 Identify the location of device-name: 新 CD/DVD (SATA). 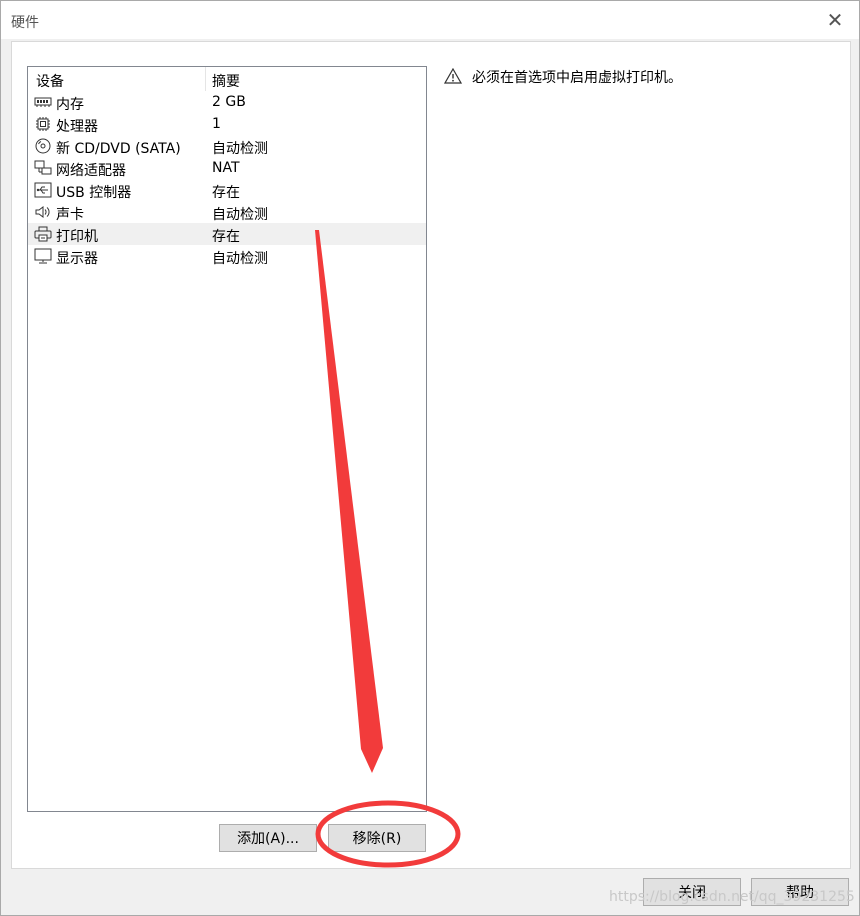
(118, 149).